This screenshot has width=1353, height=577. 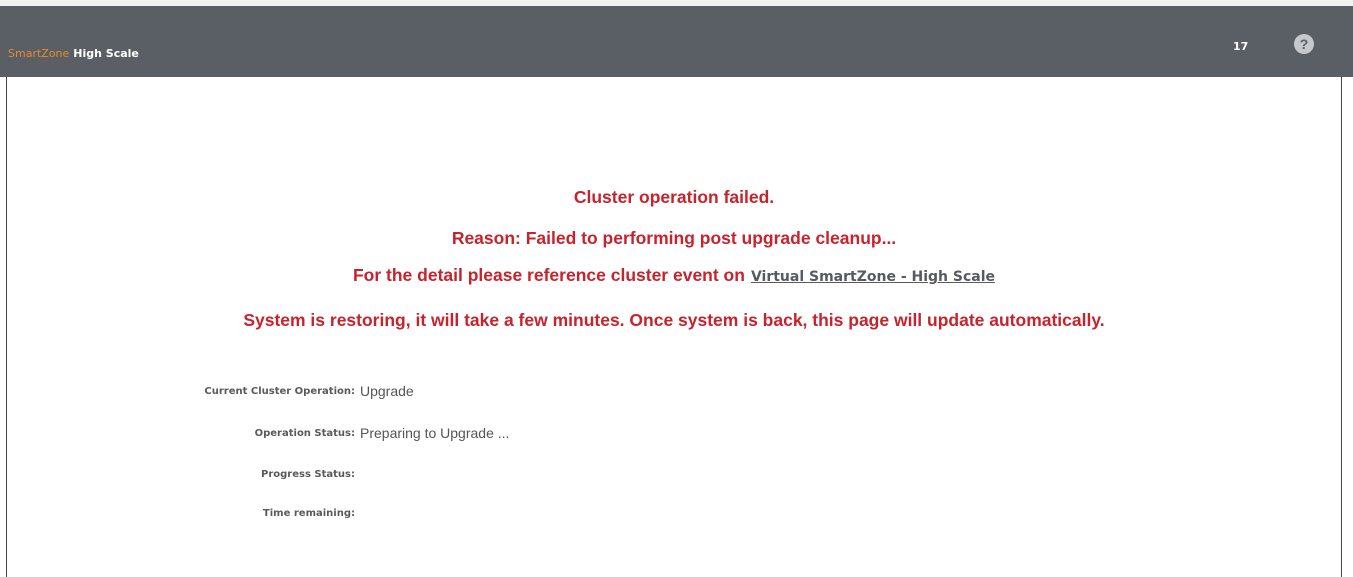 What do you see at coordinates (1241, 46) in the screenshot?
I see `header-count: 17` at bounding box center [1241, 46].